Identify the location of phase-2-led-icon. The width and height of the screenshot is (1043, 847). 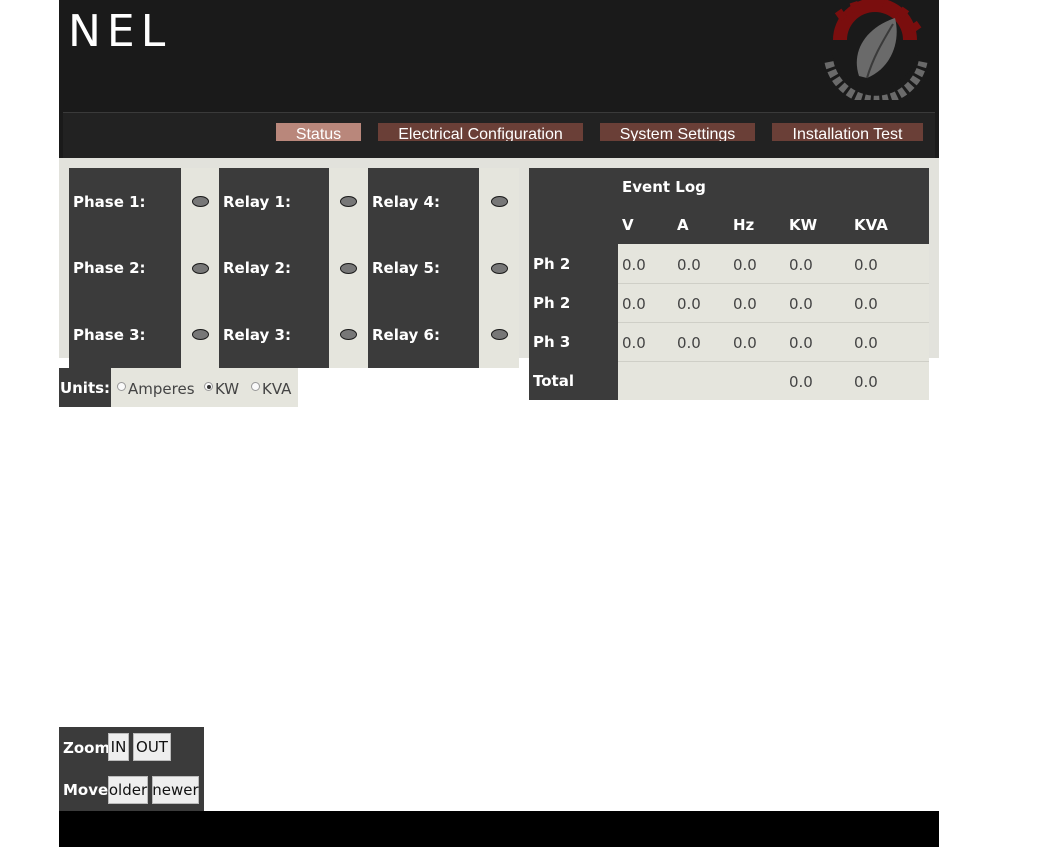
(200, 268).